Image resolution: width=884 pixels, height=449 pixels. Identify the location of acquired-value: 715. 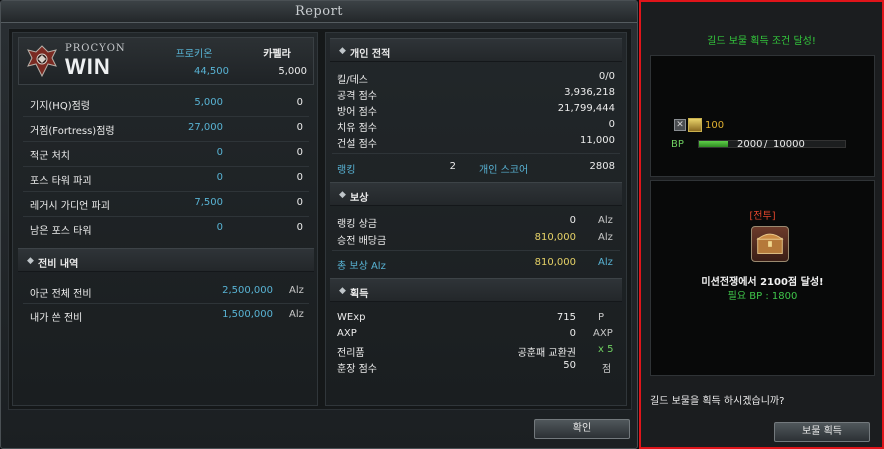
(566, 317).